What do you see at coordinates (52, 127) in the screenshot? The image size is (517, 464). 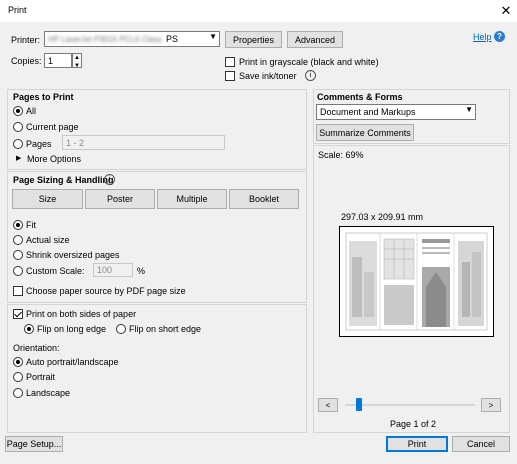 I see `current-page-label: Current page` at bounding box center [52, 127].